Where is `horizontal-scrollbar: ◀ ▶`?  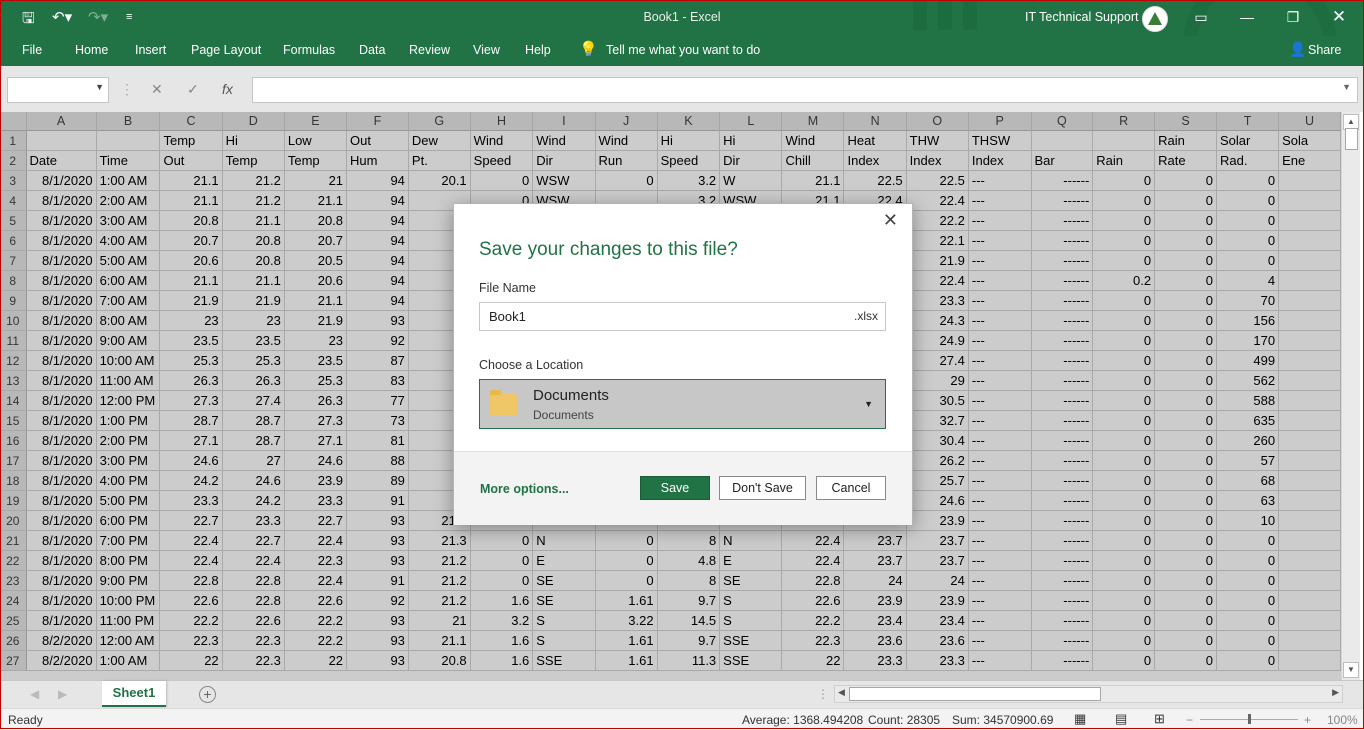
horizontal-scrollbar: ◀ ▶ is located at coordinates (1088, 694).